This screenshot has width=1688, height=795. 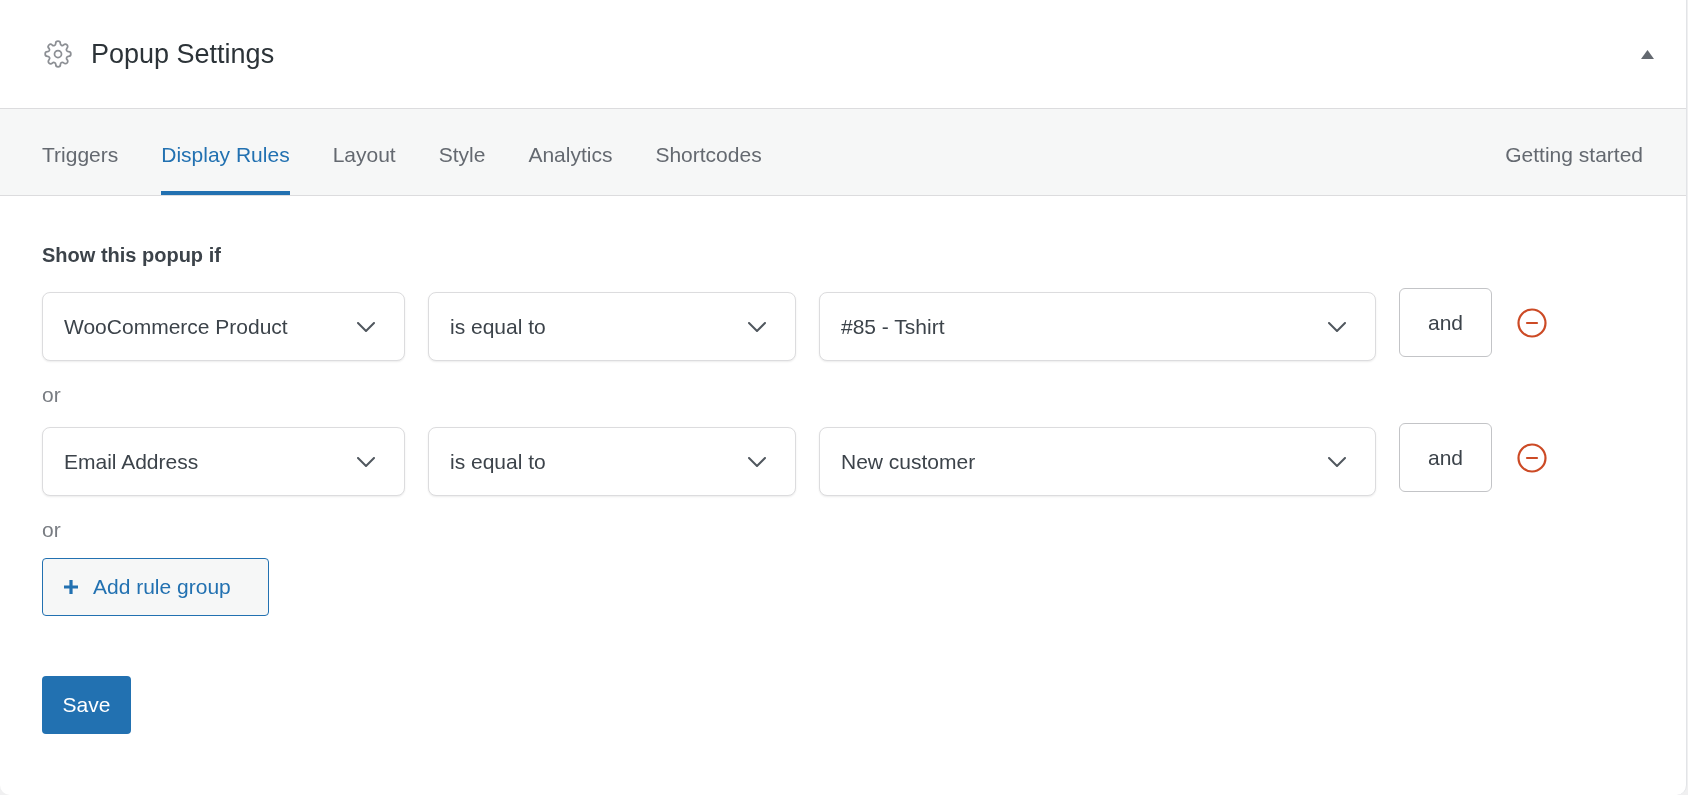 What do you see at coordinates (223, 461) in the screenshot?
I see `condition-select: Email Address` at bounding box center [223, 461].